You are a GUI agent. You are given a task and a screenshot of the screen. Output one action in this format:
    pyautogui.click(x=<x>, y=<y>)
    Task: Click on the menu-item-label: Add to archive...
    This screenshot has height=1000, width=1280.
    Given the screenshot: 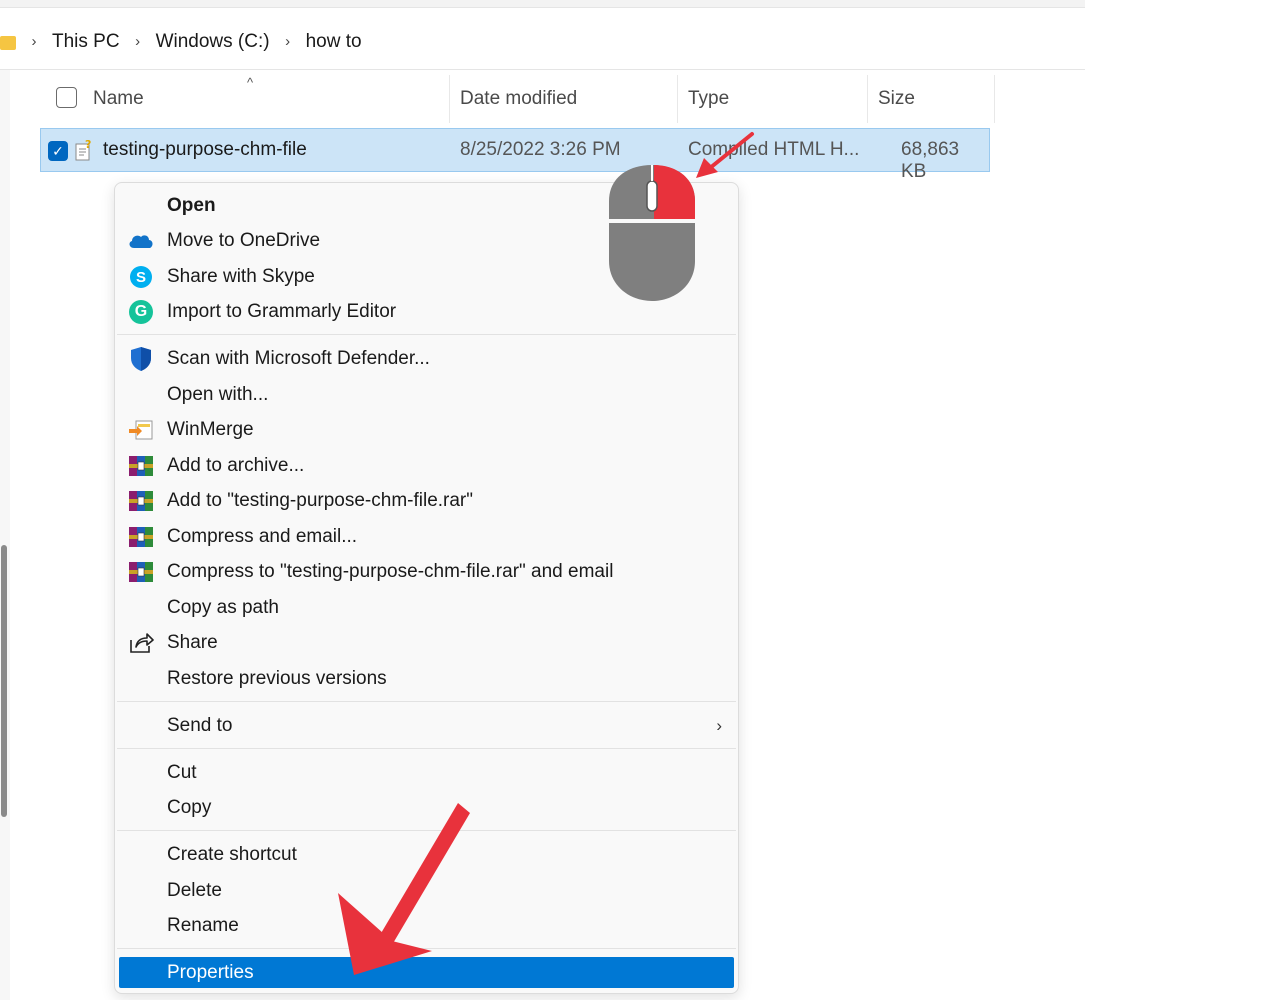 What is the action you would take?
    pyautogui.click(x=236, y=465)
    